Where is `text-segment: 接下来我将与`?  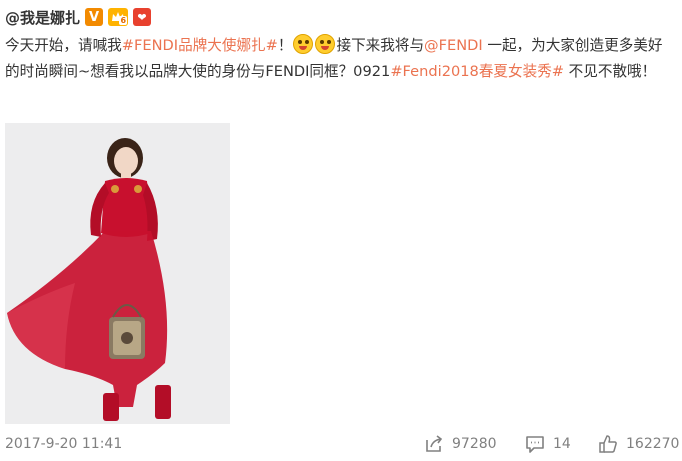
text-segment: 接下来我将与 is located at coordinates (380, 45).